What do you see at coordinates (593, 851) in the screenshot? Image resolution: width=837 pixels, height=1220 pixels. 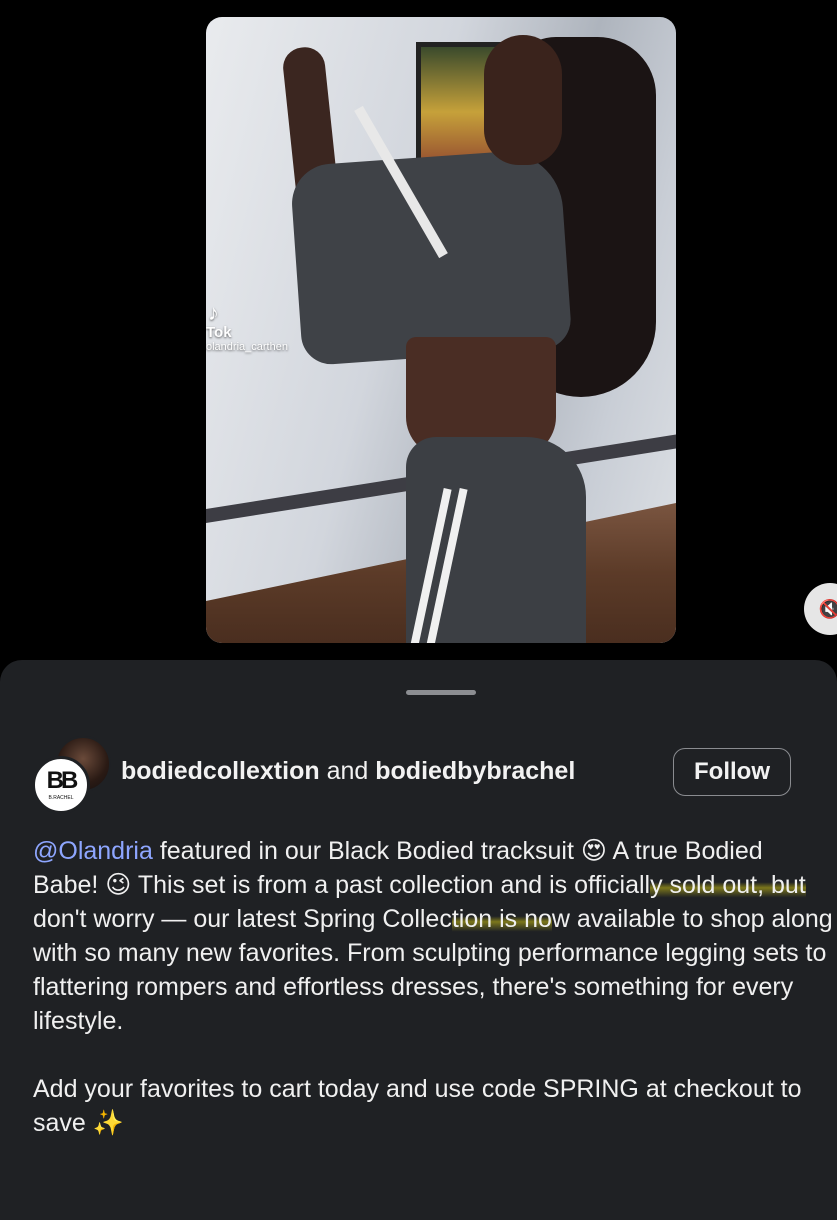 I see `heart-eyes-emoji: 😍` at bounding box center [593, 851].